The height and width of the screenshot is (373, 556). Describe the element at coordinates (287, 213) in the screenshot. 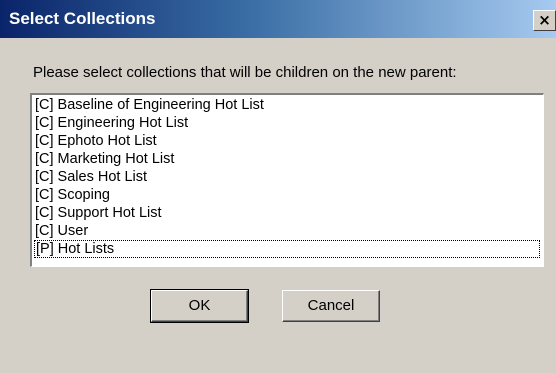

I see `list-item: [C] Support Hot List` at that location.